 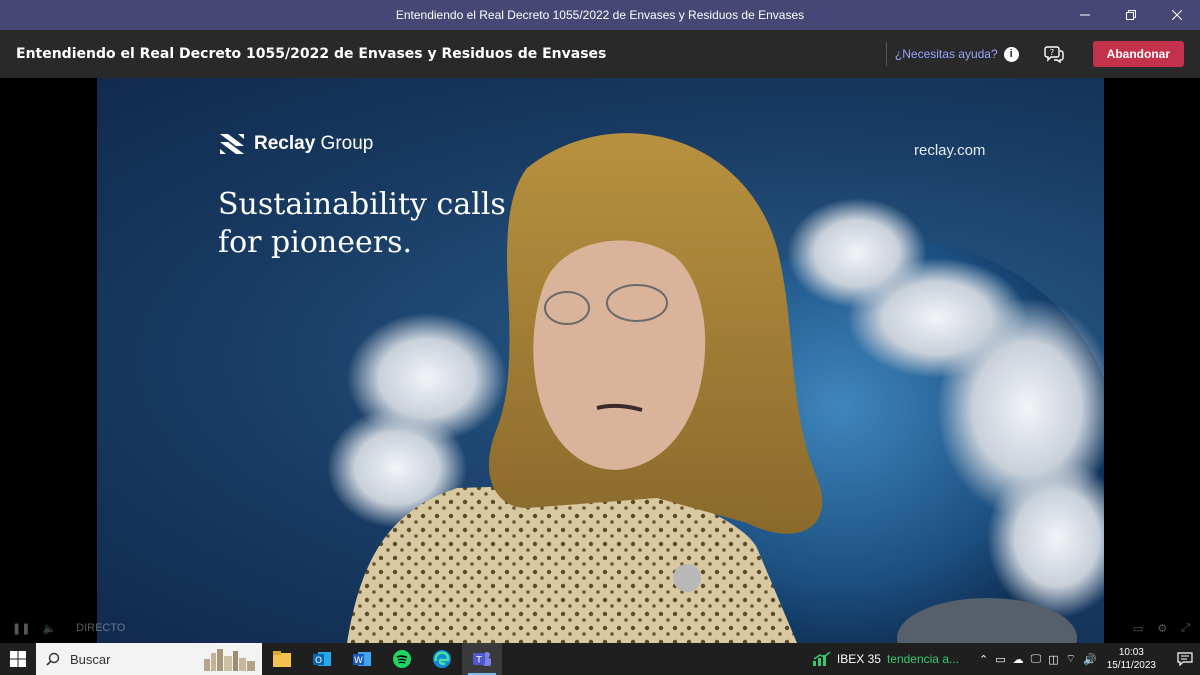 I want to click on header-divider, so click(x=886, y=54).